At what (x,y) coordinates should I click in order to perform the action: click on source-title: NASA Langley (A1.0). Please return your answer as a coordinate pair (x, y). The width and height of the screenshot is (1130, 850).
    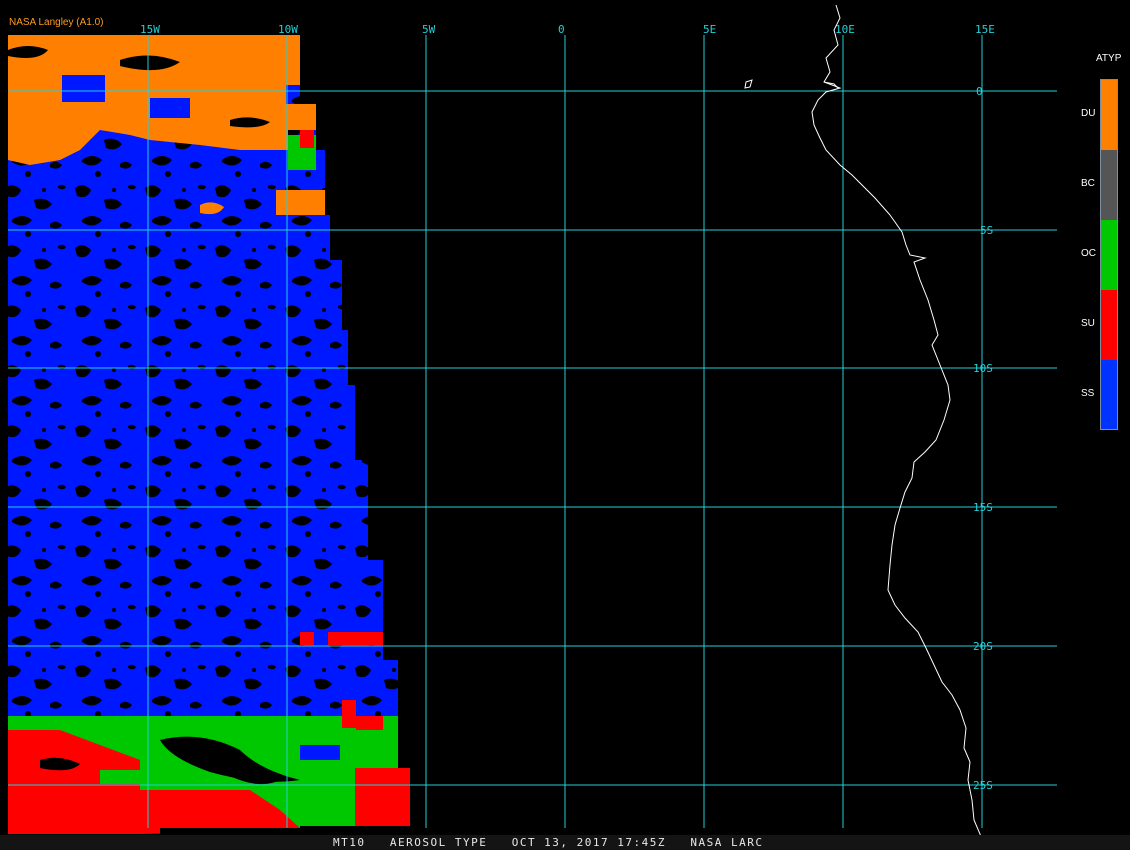
    Looking at the image, I should click on (56, 22).